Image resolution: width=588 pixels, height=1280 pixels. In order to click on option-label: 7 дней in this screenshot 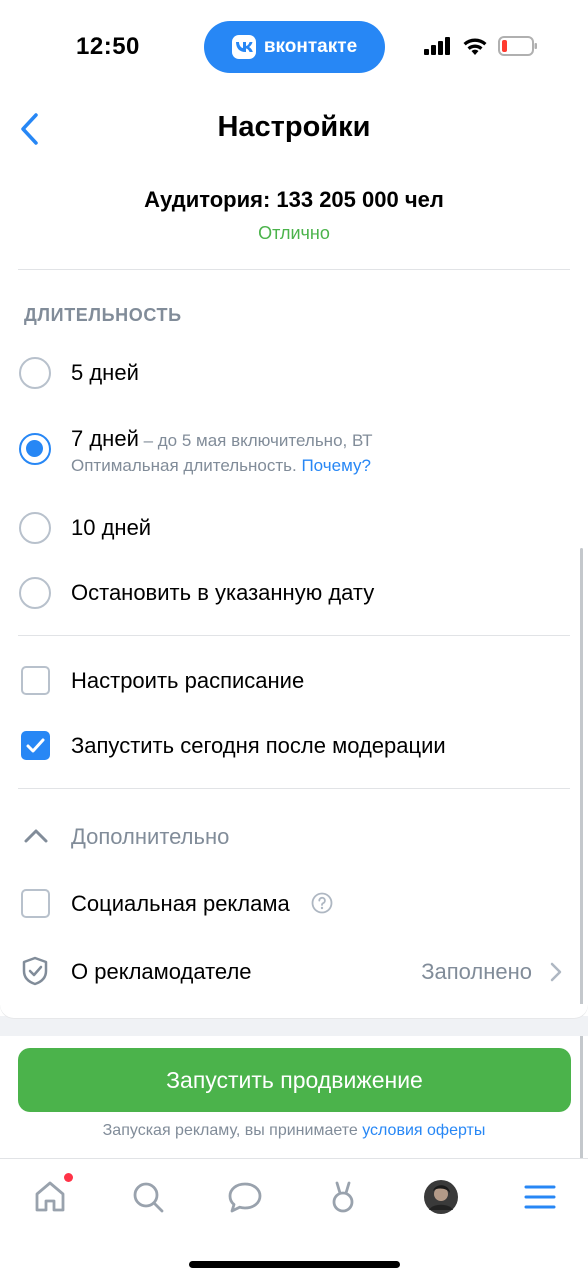, I will do `click(105, 438)`.